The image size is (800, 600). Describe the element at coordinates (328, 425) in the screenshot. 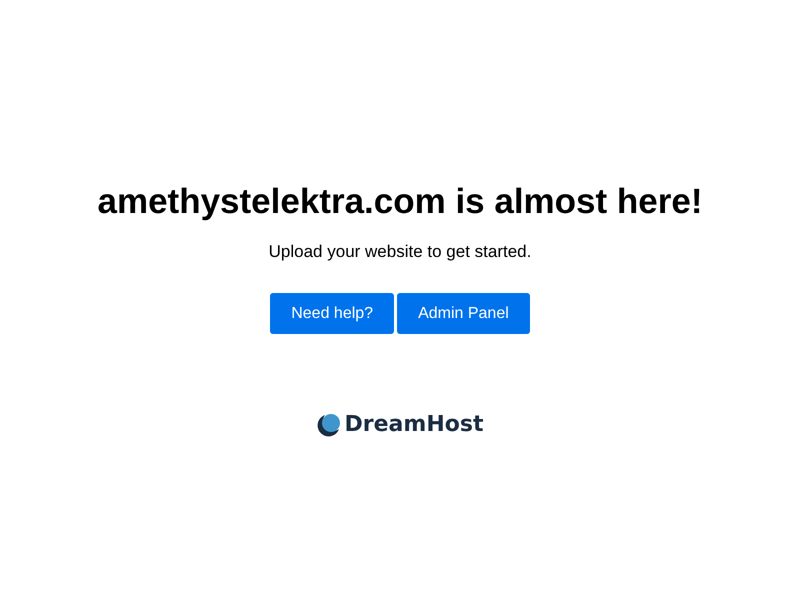

I see `logo-icon` at that location.